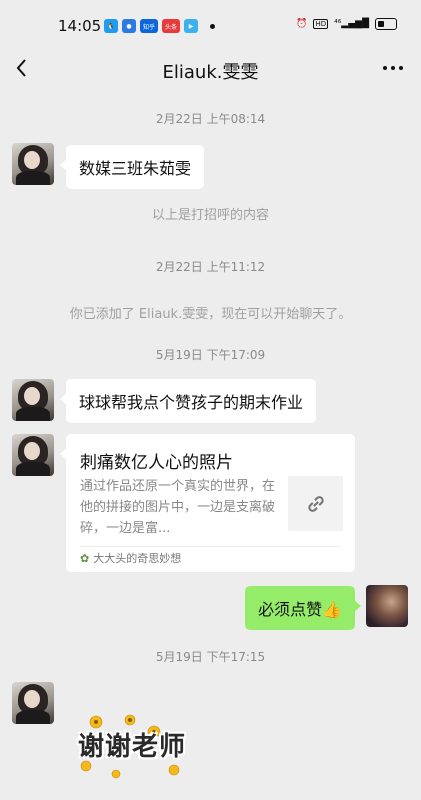 This screenshot has height=800, width=421. What do you see at coordinates (321, 24) in the screenshot?
I see `hd-icon: HD` at bounding box center [321, 24].